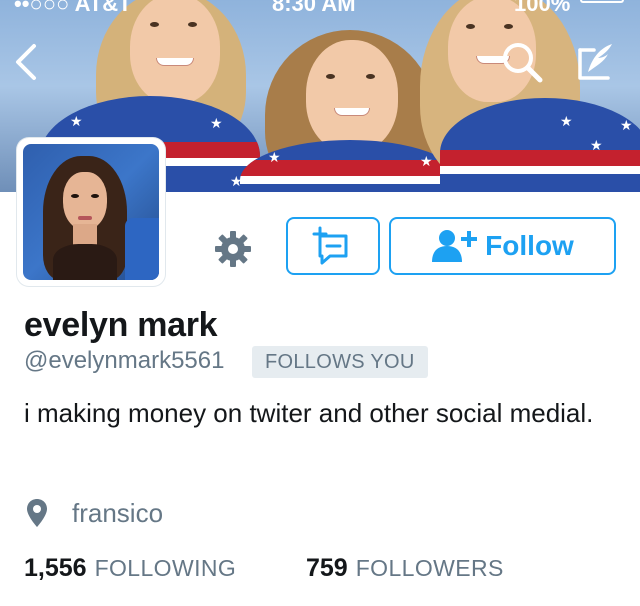  I want to click on followers-label: FOLLOWERS, so click(429, 568).